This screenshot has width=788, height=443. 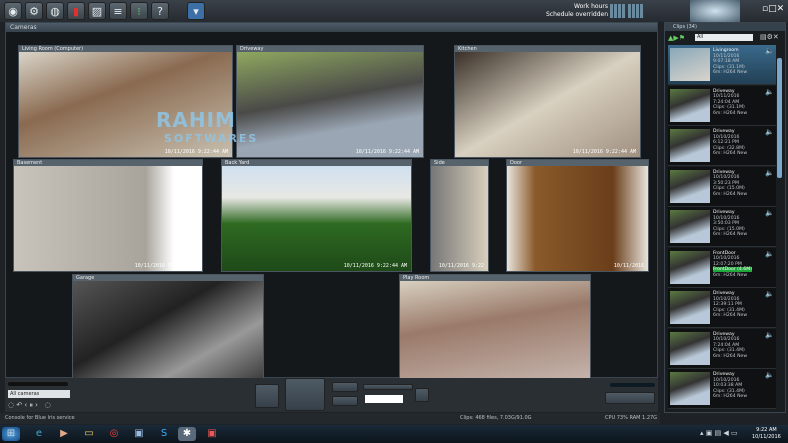 I want to click on clock: 9:22 AM 10/11/2016, so click(x=766, y=434).